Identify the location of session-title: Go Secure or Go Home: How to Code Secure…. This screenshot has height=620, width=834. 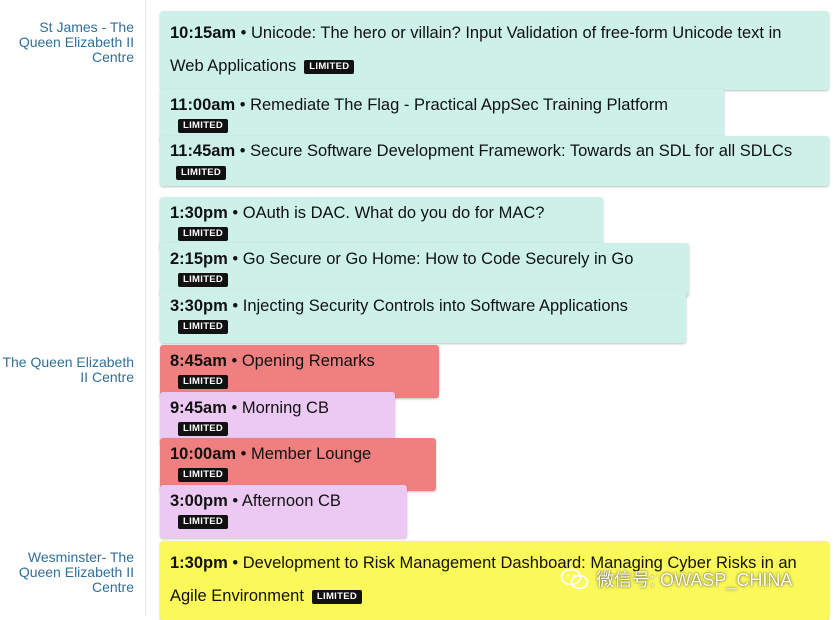
(438, 259).